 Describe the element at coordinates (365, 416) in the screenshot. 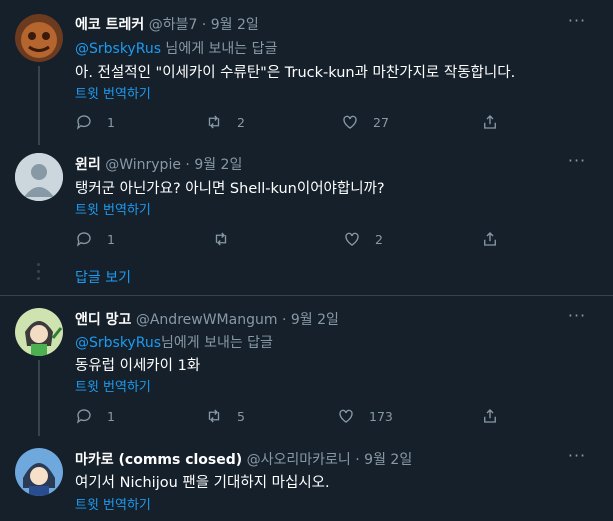

I see `like-button: 173` at that location.